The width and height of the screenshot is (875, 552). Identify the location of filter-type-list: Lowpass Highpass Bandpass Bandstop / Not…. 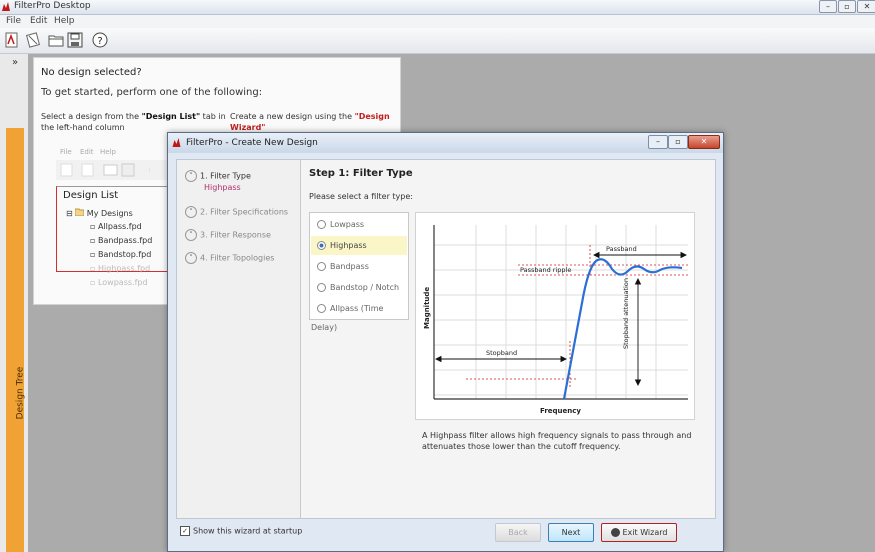
(359, 272).